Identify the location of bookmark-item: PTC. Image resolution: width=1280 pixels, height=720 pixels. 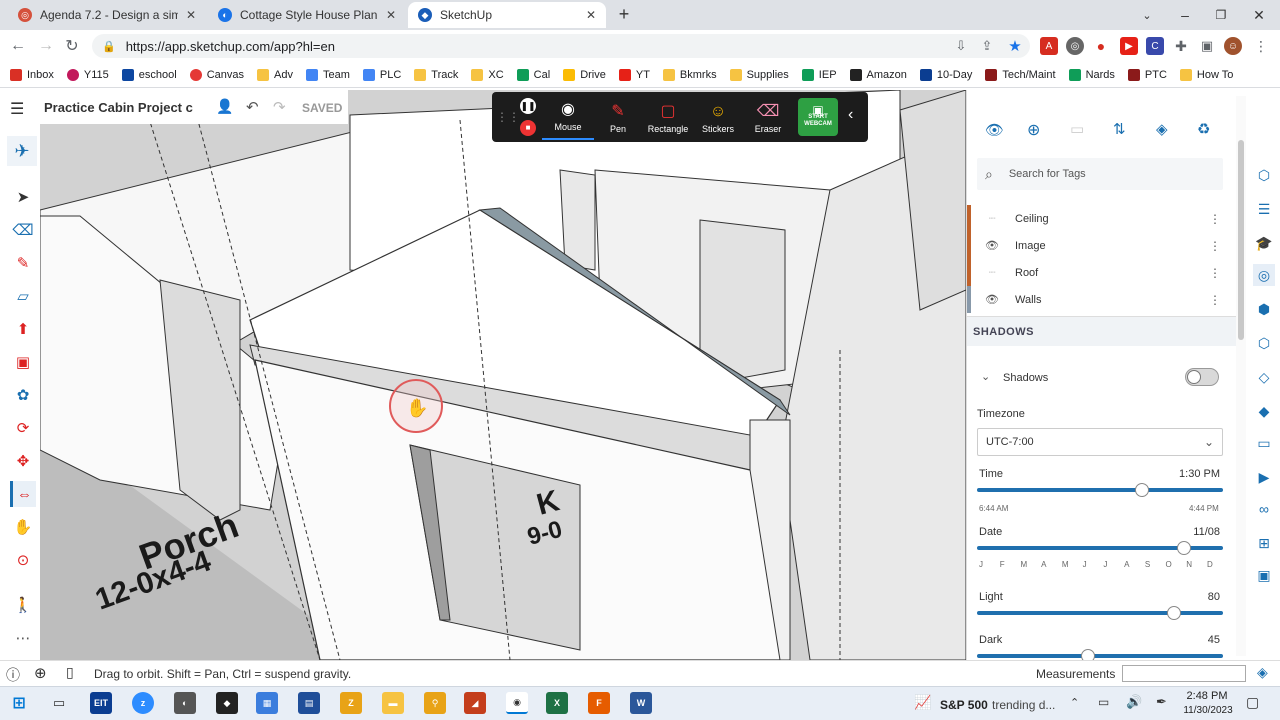
(1147, 74).